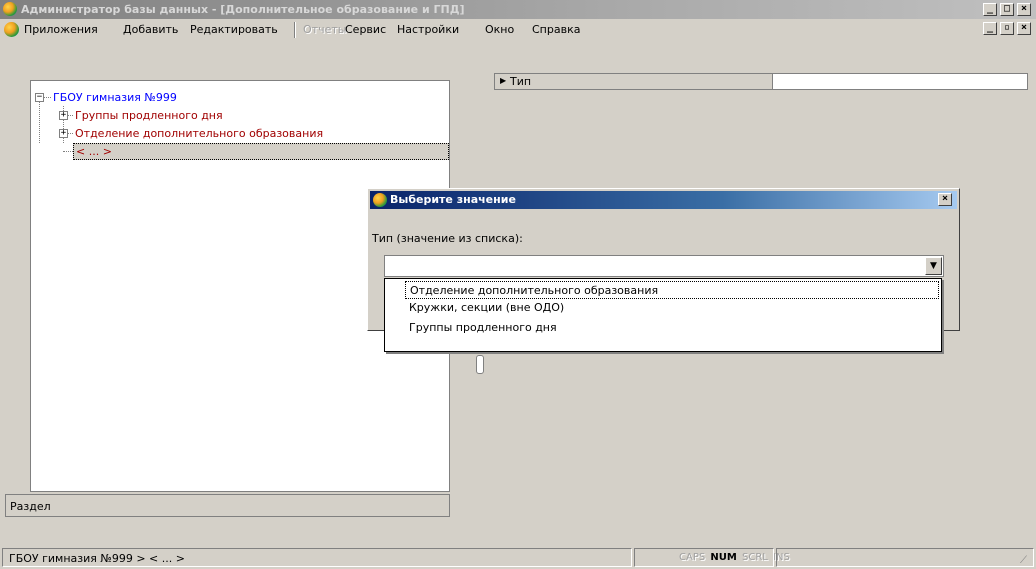 This screenshot has height=569, width=1036. I want to click on dialog-field-label: Тип (значение из списка):, so click(447, 238).